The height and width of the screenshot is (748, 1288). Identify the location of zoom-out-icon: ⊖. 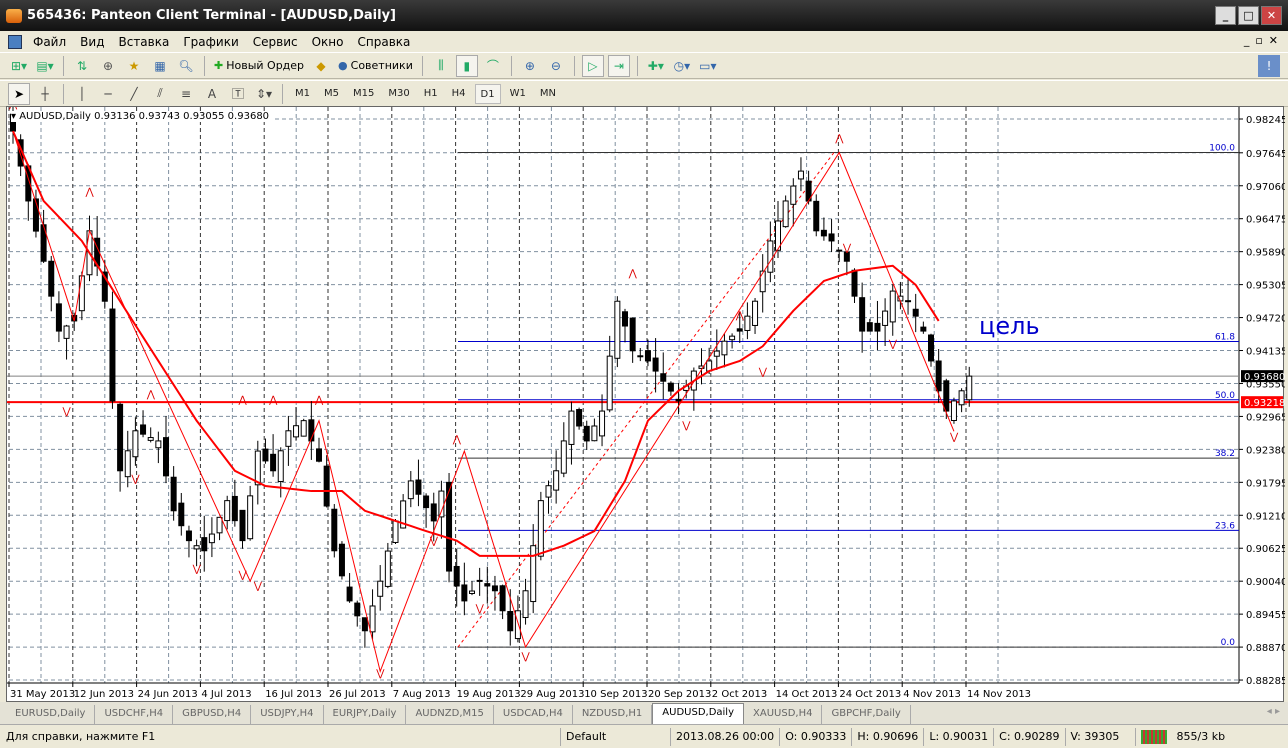
(556, 66).